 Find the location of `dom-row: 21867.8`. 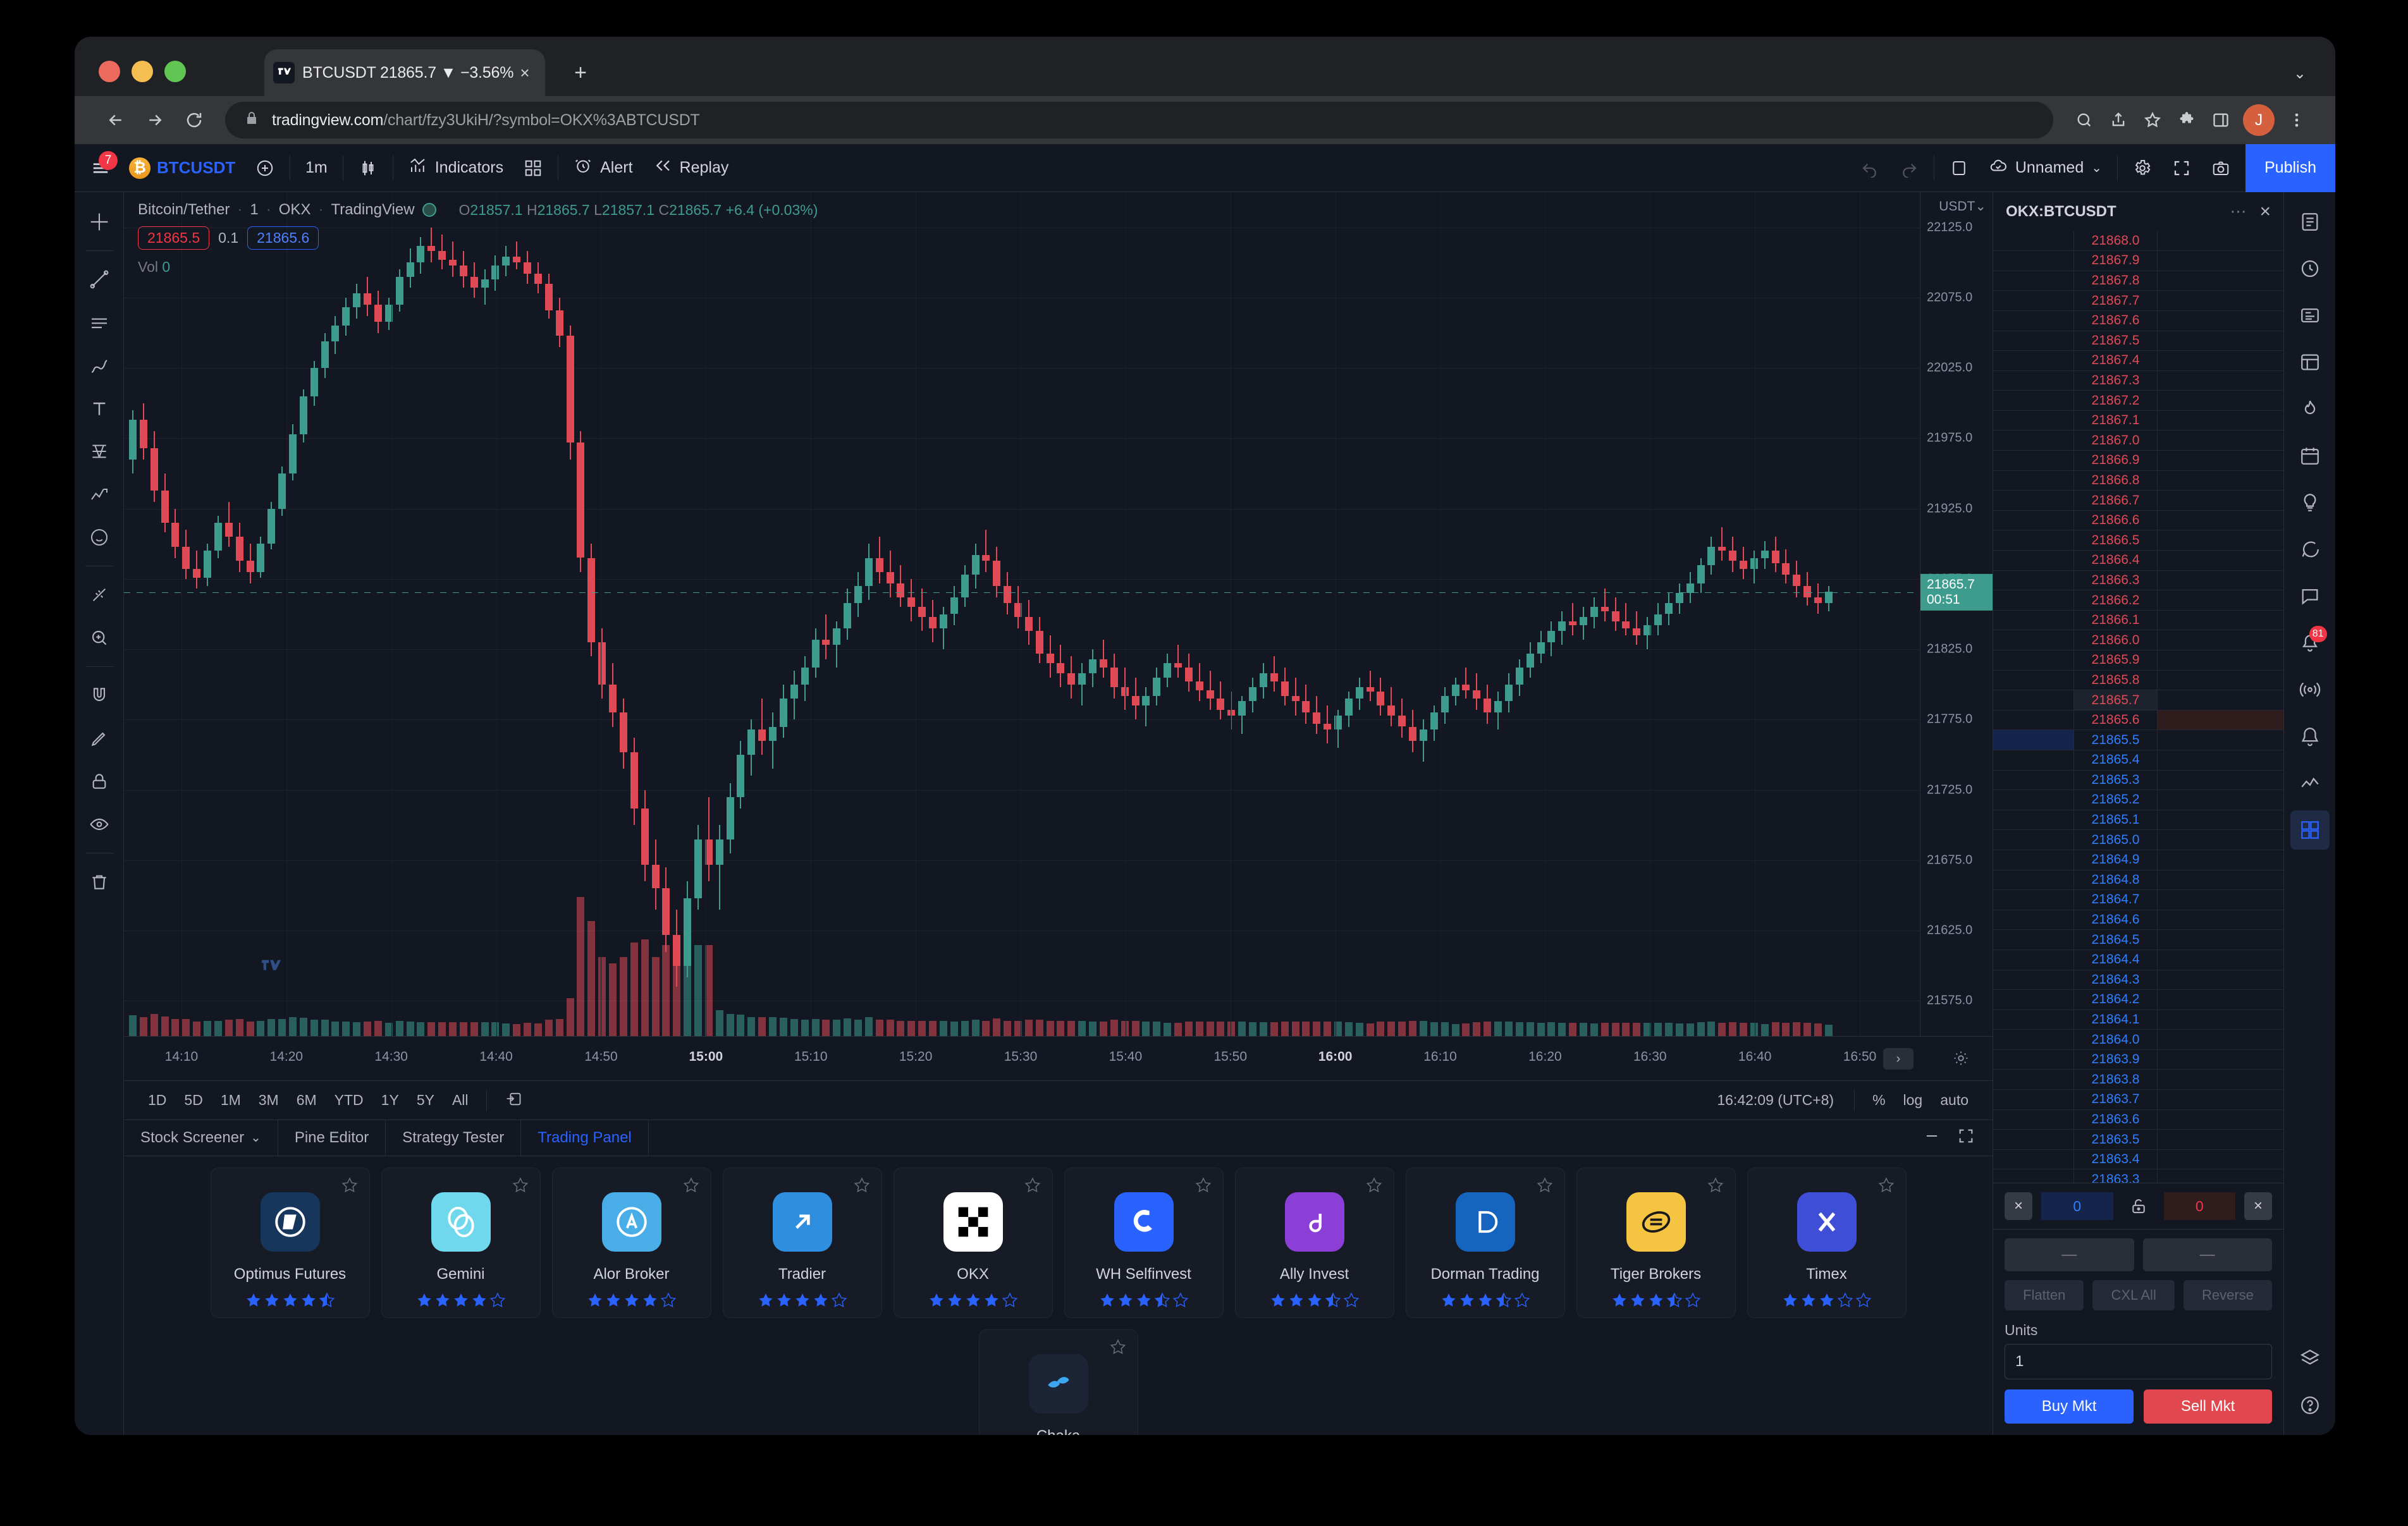

dom-row: 21867.8 is located at coordinates (2138, 281).